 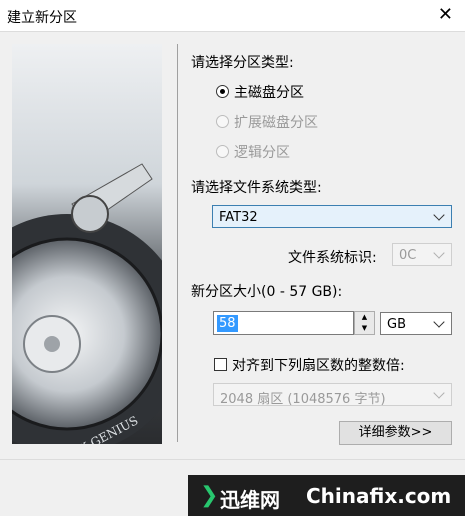 I want to click on watermark: ❯ 迅维网 Chinafix.com, so click(x=326, y=495).